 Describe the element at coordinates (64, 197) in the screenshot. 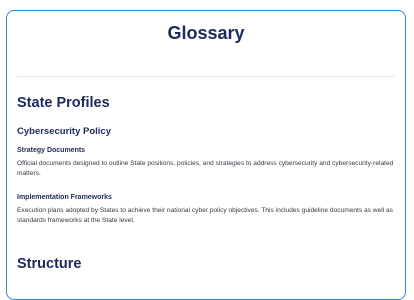

I see `term-implementation-frameworks: Implementation Frameworks` at that location.